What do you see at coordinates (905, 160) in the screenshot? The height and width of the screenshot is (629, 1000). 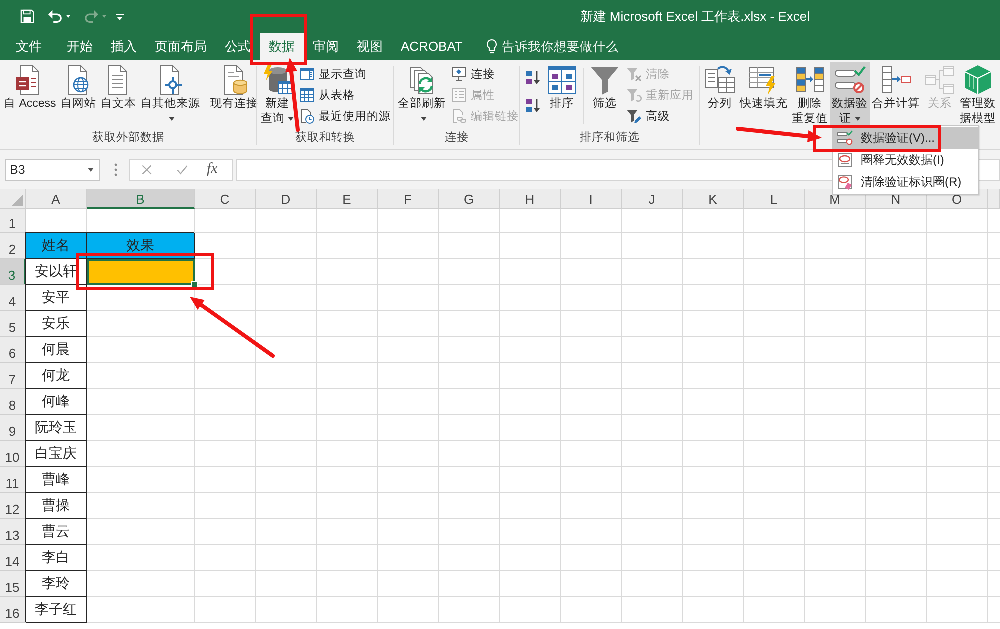 I see `menu-item: 圈释无效数据(I)` at bounding box center [905, 160].